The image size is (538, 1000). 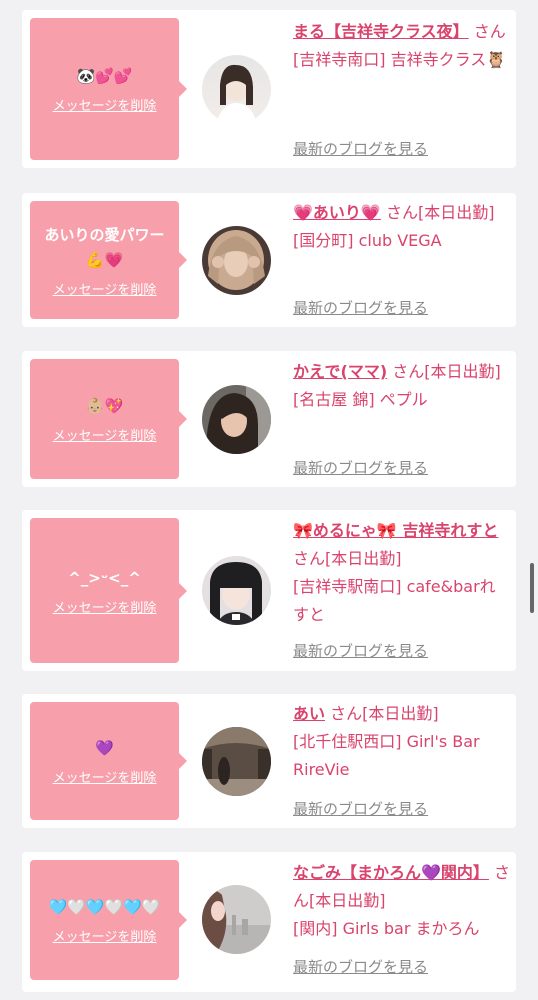 I want to click on message-text: ^_>ᵕ<_^, so click(x=104, y=577).